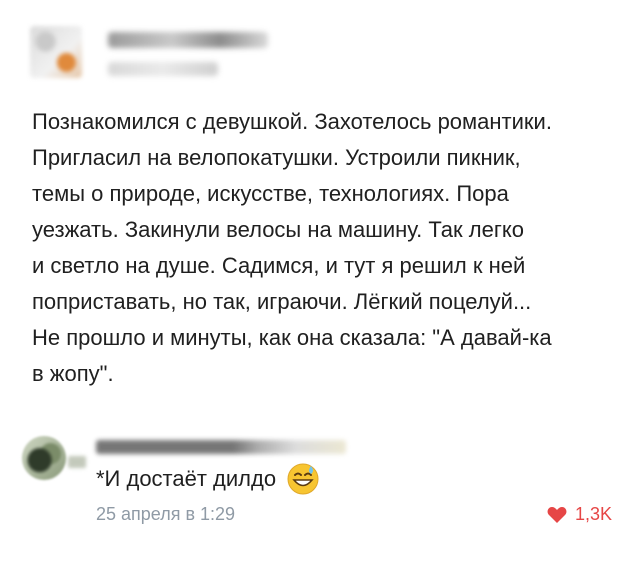 The width and height of the screenshot is (640, 573). What do you see at coordinates (557, 514) in the screenshot?
I see `heart-icon` at bounding box center [557, 514].